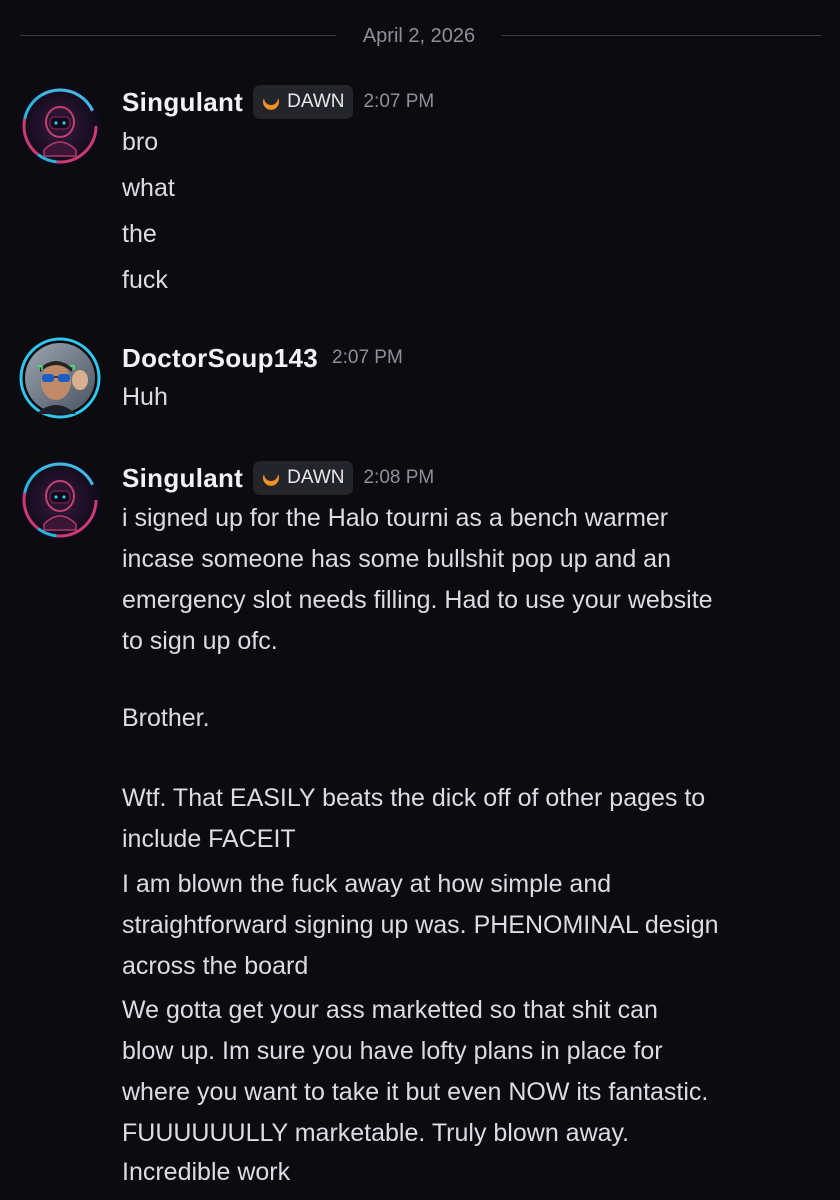 The width and height of the screenshot is (840, 1200). Describe the element at coordinates (206, 1172) in the screenshot. I see `message-line: Incredible work` at that location.